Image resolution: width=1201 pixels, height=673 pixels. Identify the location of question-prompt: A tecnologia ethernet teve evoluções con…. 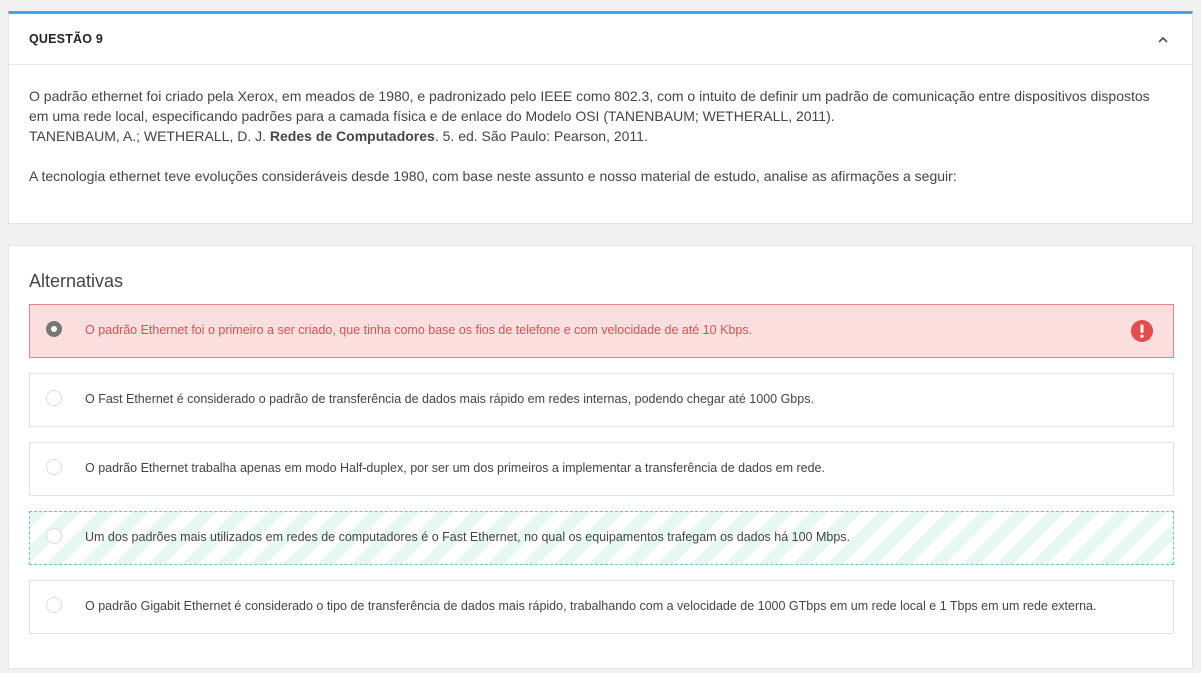
(493, 176).